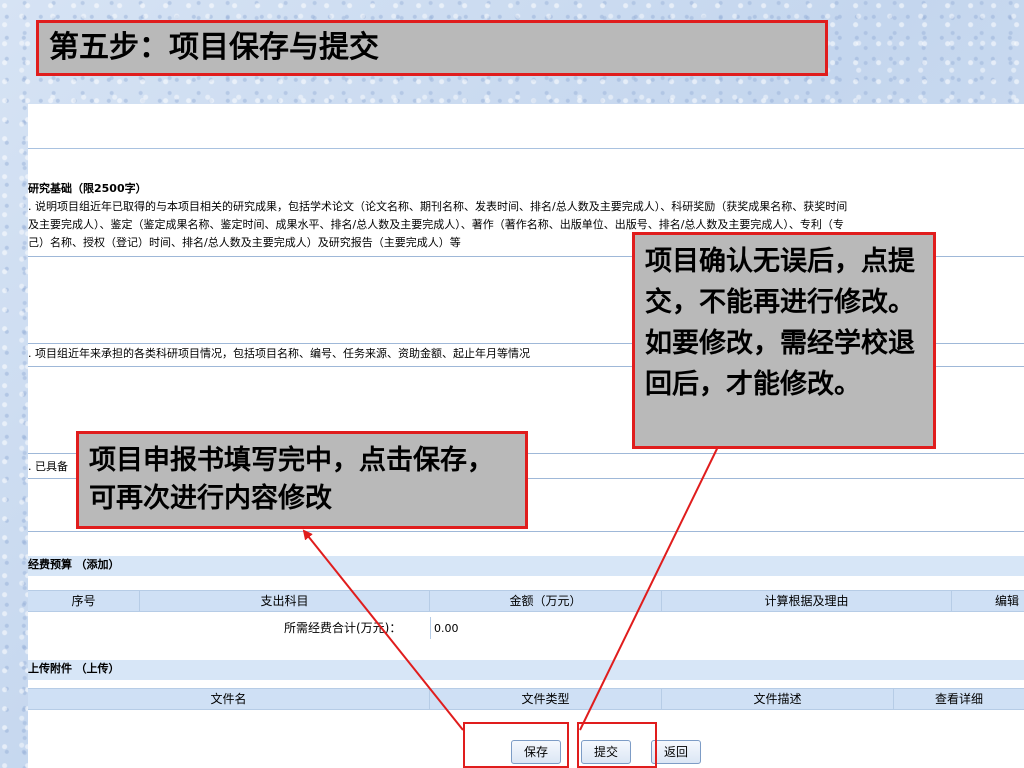 This screenshot has width=1024, height=768. I want to click on submit-callout-arrow, so click(655, 574).